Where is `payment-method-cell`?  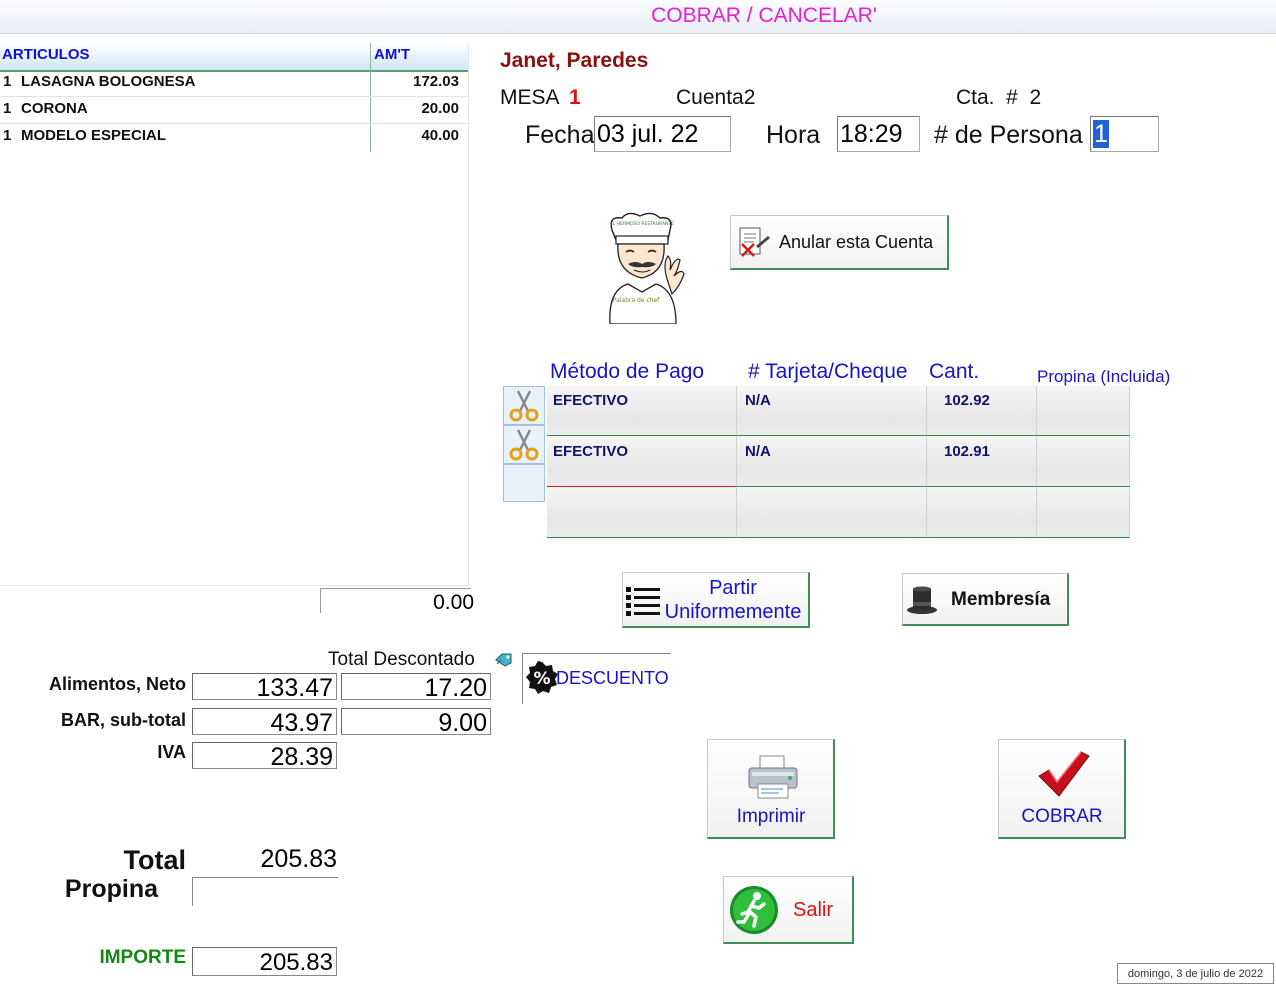
payment-method-cell is located at coordinates (642, 512).